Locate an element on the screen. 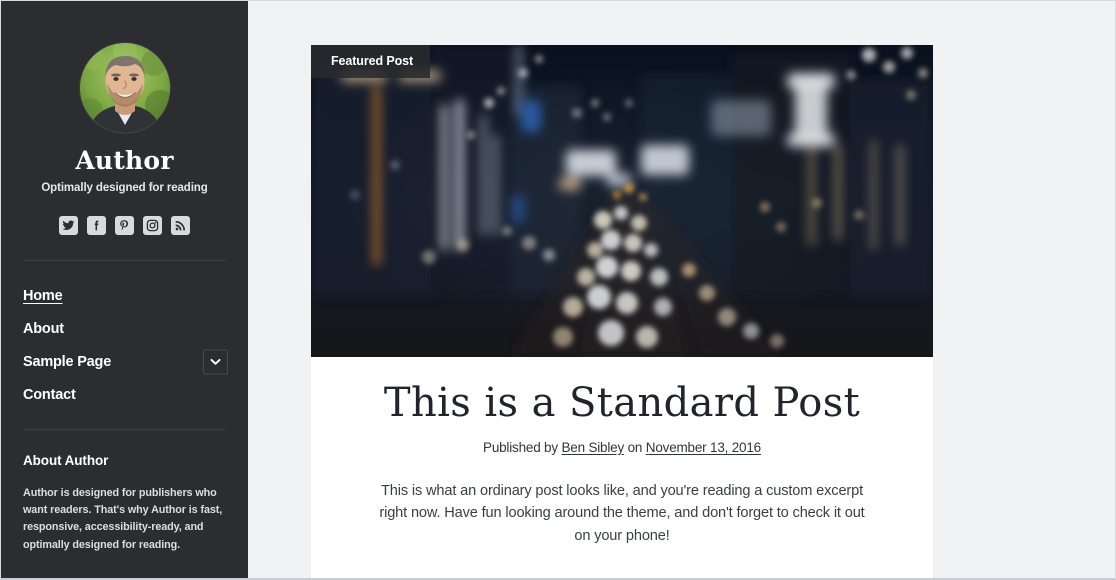  social-link-twitter is located at coordinates (68, 225).